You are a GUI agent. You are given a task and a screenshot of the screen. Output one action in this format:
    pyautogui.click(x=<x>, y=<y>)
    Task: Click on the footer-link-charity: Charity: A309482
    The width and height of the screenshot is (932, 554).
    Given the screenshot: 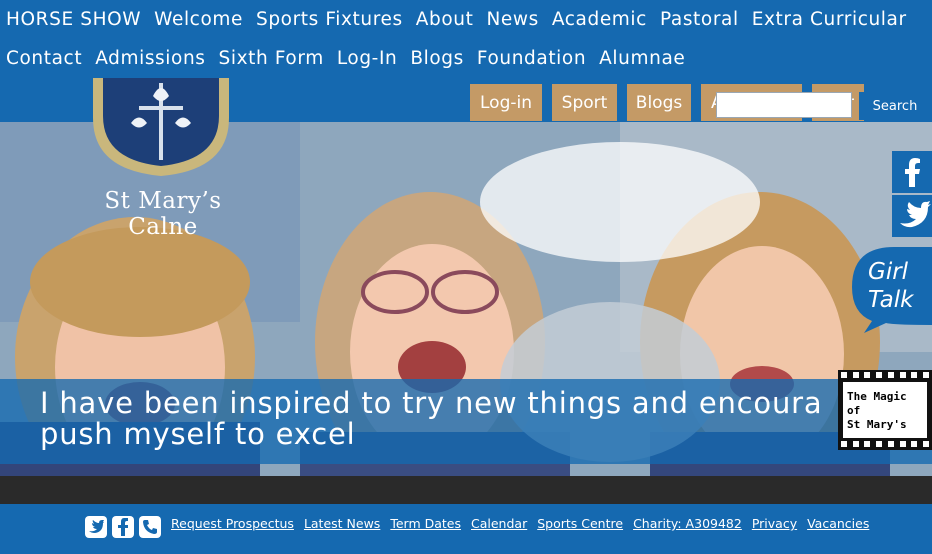 What is the action you would take?
    pyautogui.click(x=687, y=523)
    